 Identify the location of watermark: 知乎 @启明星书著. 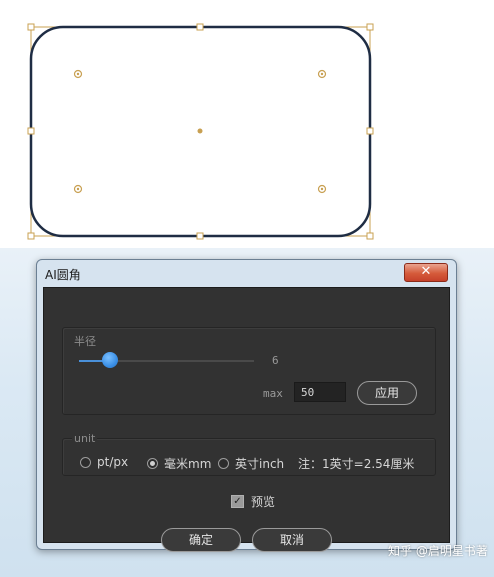
(438, 551).